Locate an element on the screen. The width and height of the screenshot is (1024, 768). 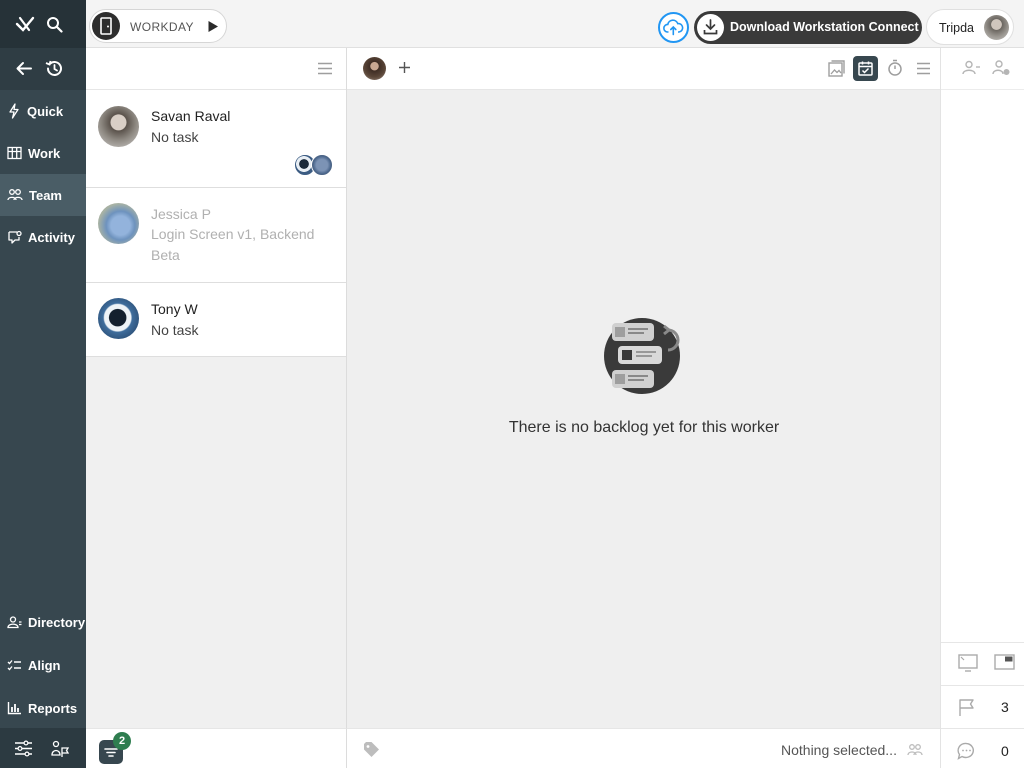
people-icon is located at coordinates (915, 749).